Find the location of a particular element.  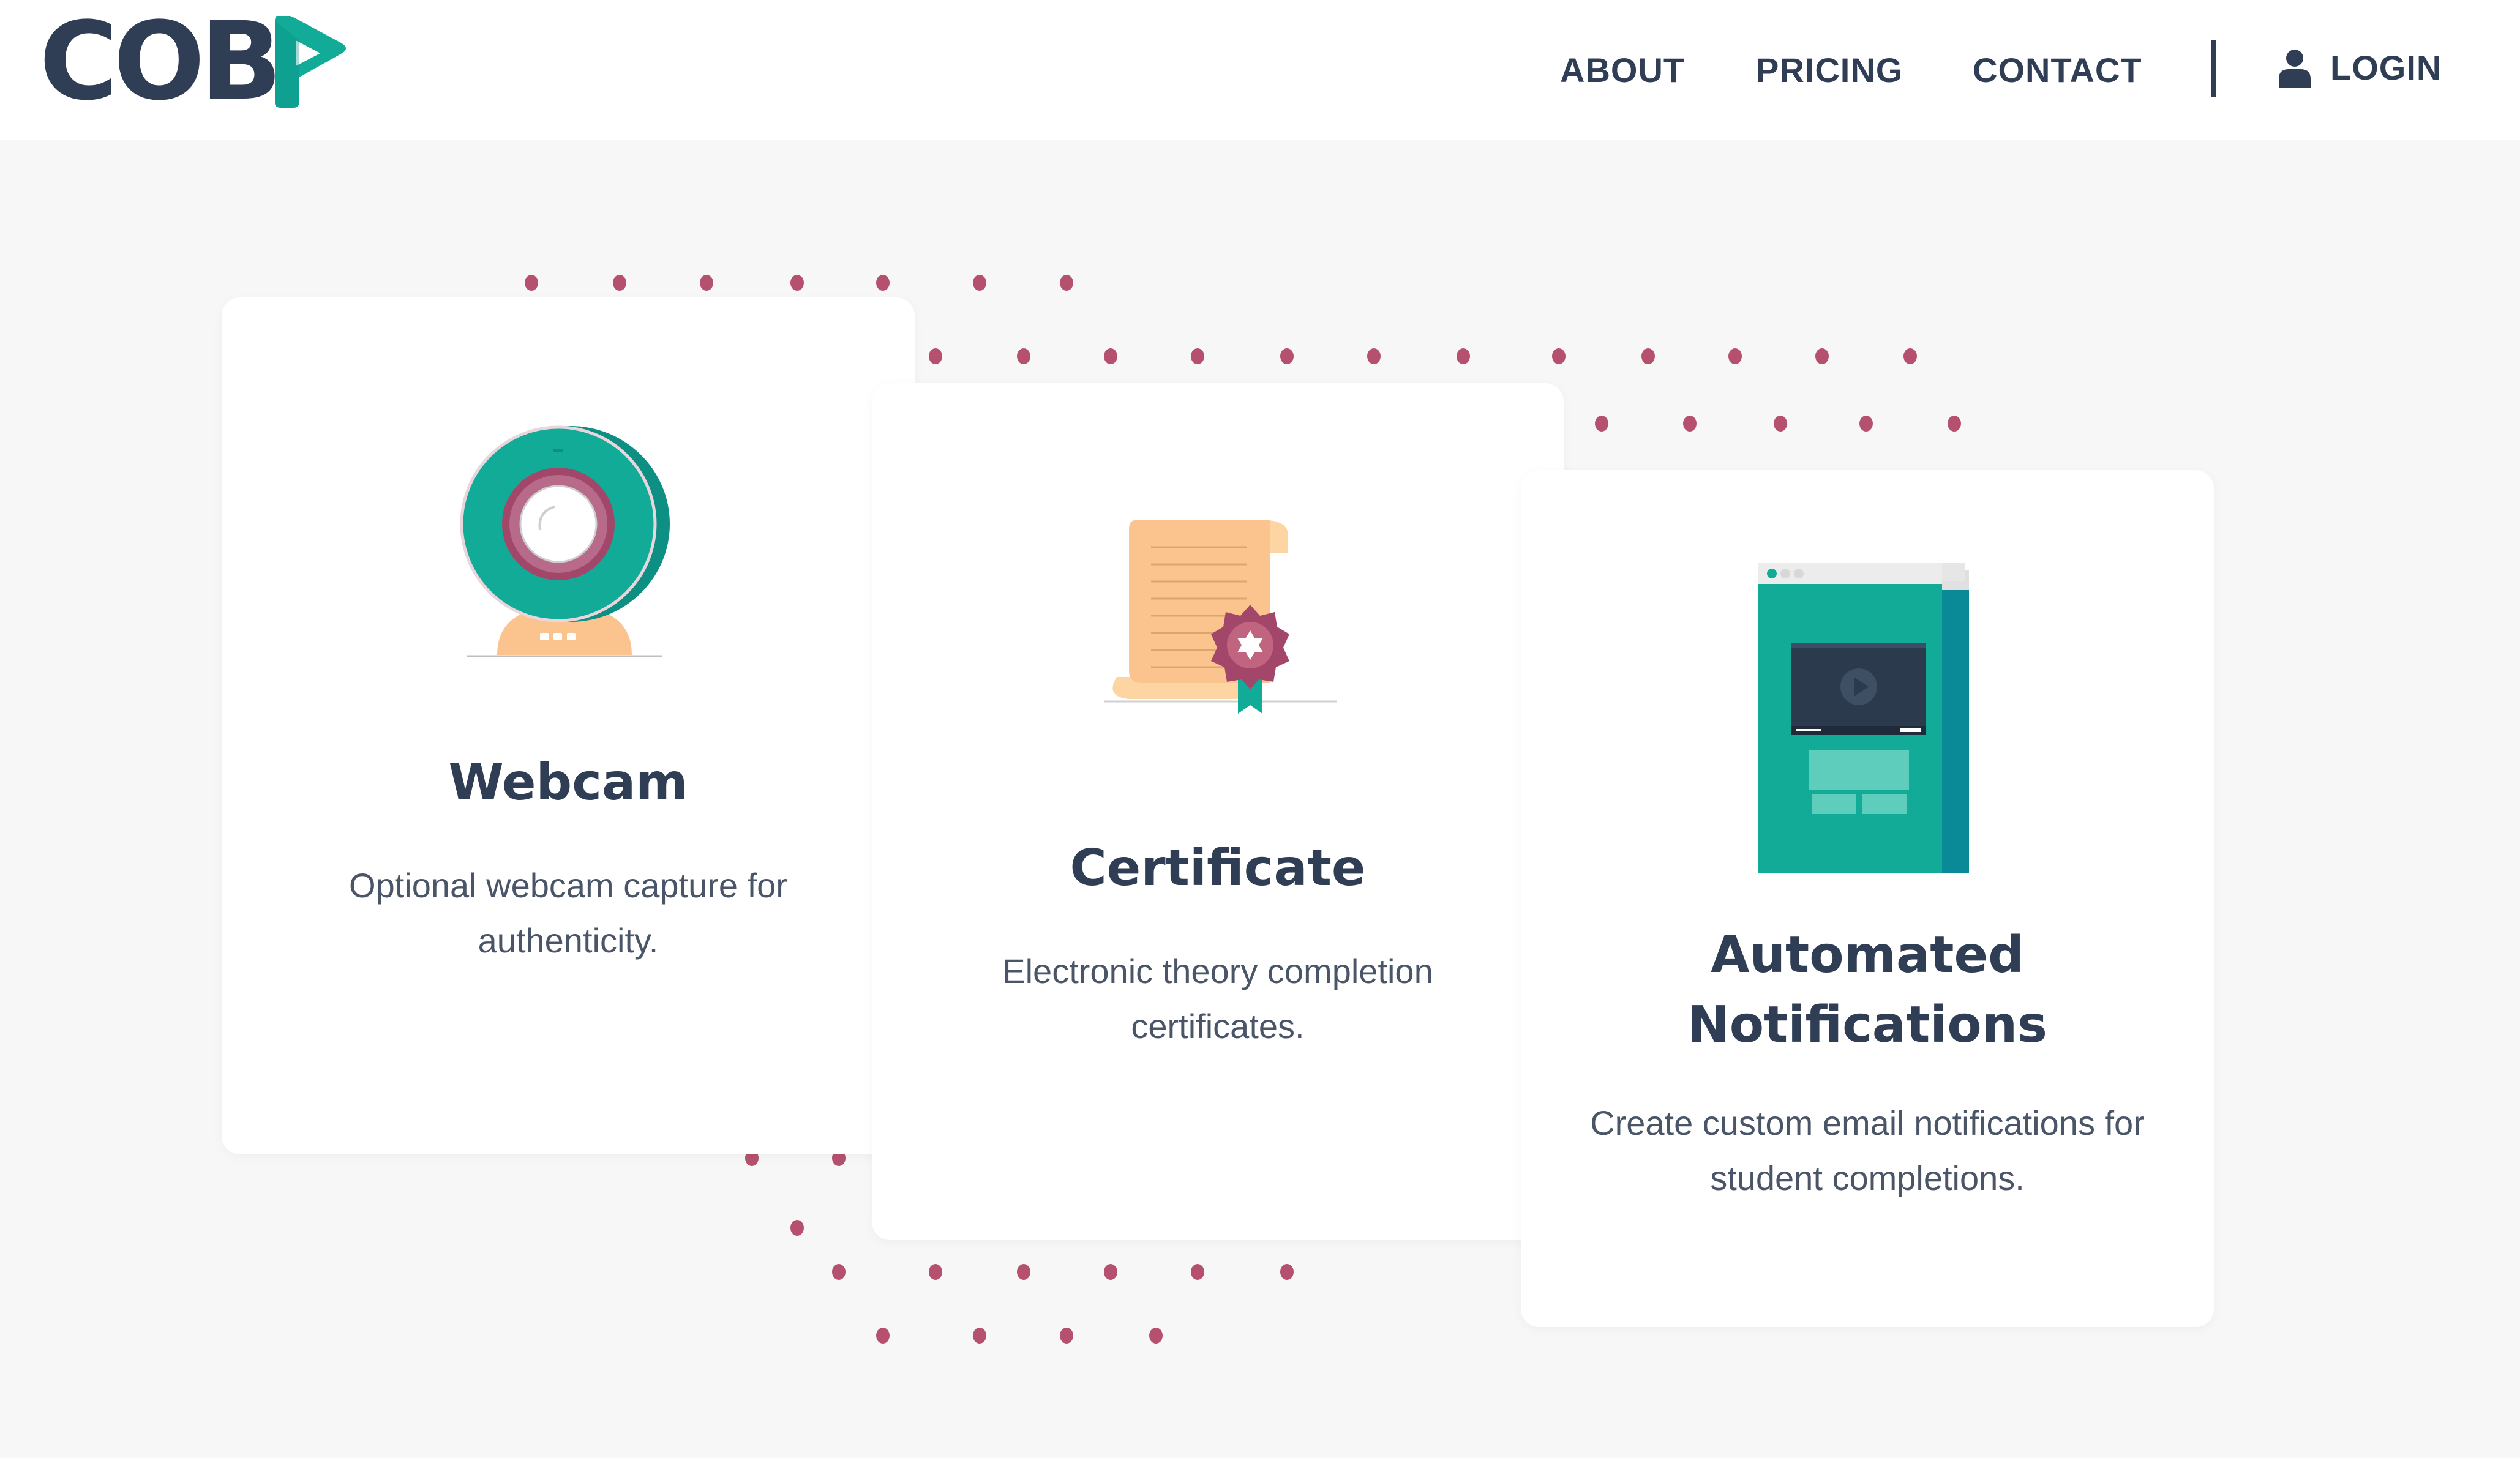

notification-screen-icon is located at coordinates (1863, 718).